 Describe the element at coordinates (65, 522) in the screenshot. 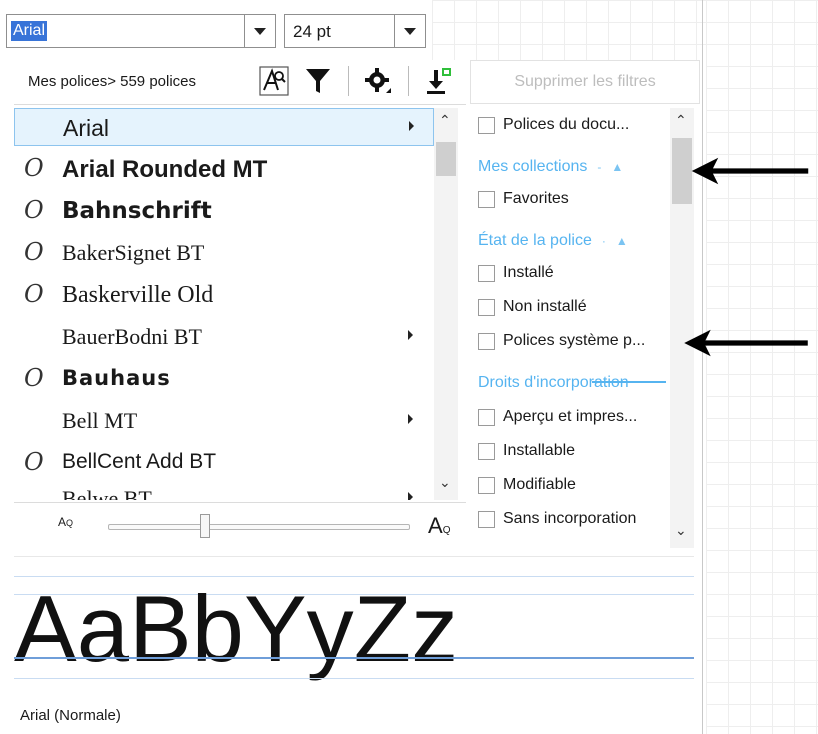

I see `zoom-out-icon: AQ` at that location.